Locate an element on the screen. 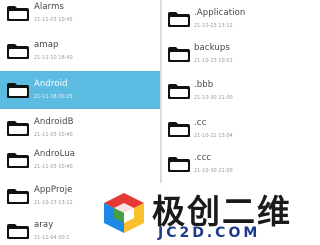 The width and height of the screenshot is (320, 245). file-name: Alarms is located at coordinates (49, 7).